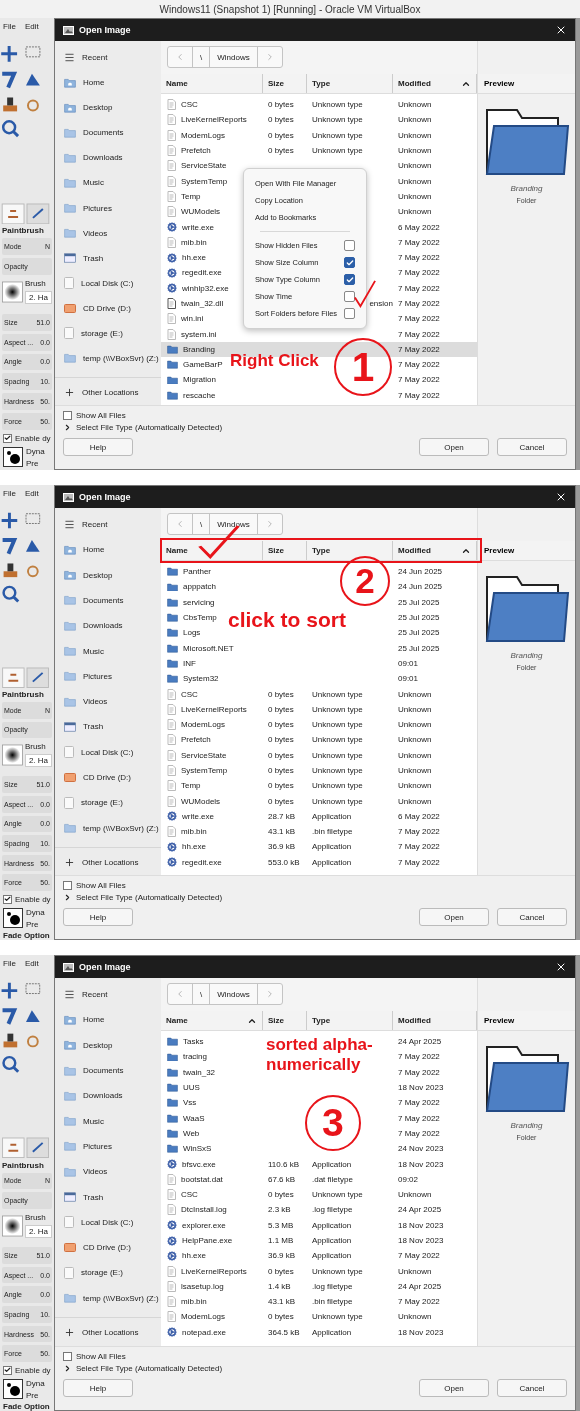  I want to click on preview-name: Branding, so click(526, 1125).